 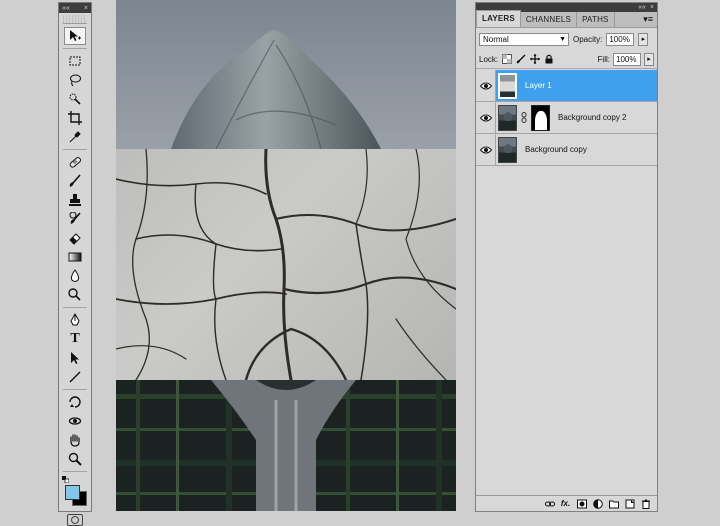 What do you see at coordinates (75, 459) in the screenshot?
I see `zoom-tool-icon` at bounding box center [75, 459].